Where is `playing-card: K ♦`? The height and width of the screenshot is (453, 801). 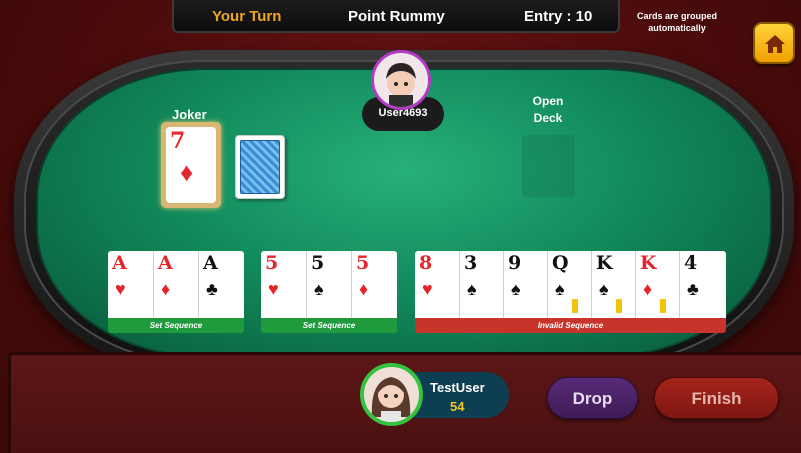 playing-card: K ♦ is located at coordinates (657, 286).